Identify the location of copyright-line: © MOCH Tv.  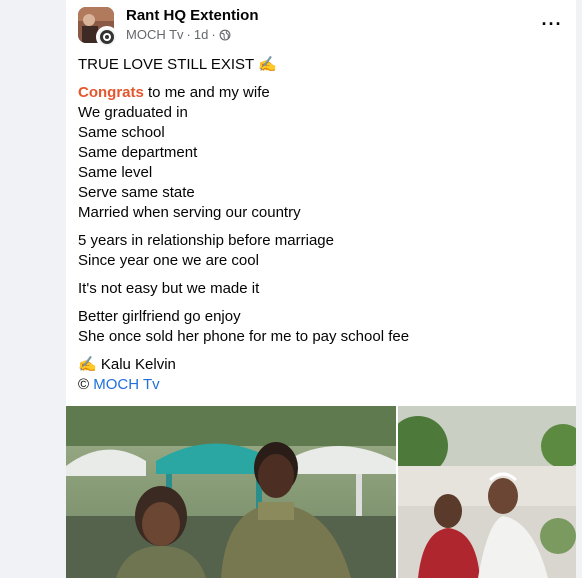
(321, 385).